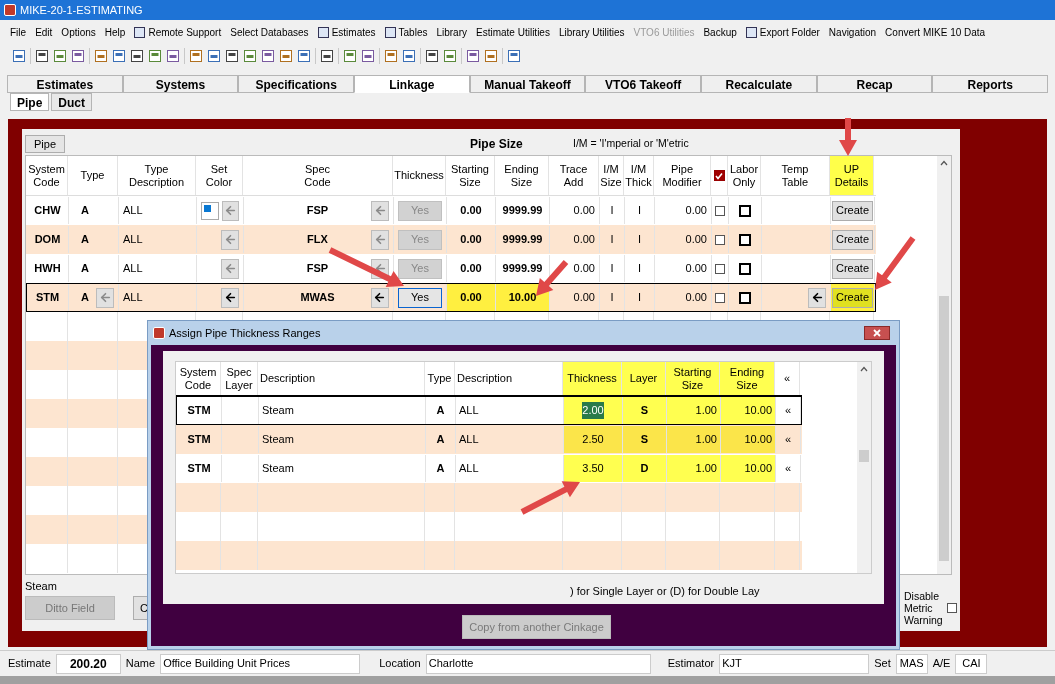 Image resolution: width=1055 pixels, height=684 pixels. I want to click on menu-item: Options, so click(78, 32).